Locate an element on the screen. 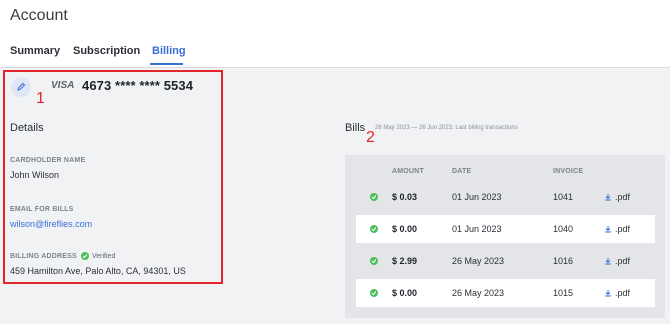 This screenshot has width=670, height=324. table-row: $ 0.03 01 Jun 2023 1041 .pdf is located at coordinates (505, 197).